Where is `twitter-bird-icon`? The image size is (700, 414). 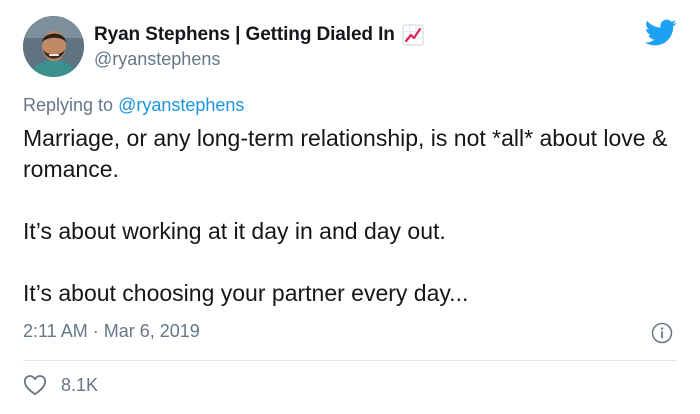 twitter-bird-icon is located at coordinates (661, 33).